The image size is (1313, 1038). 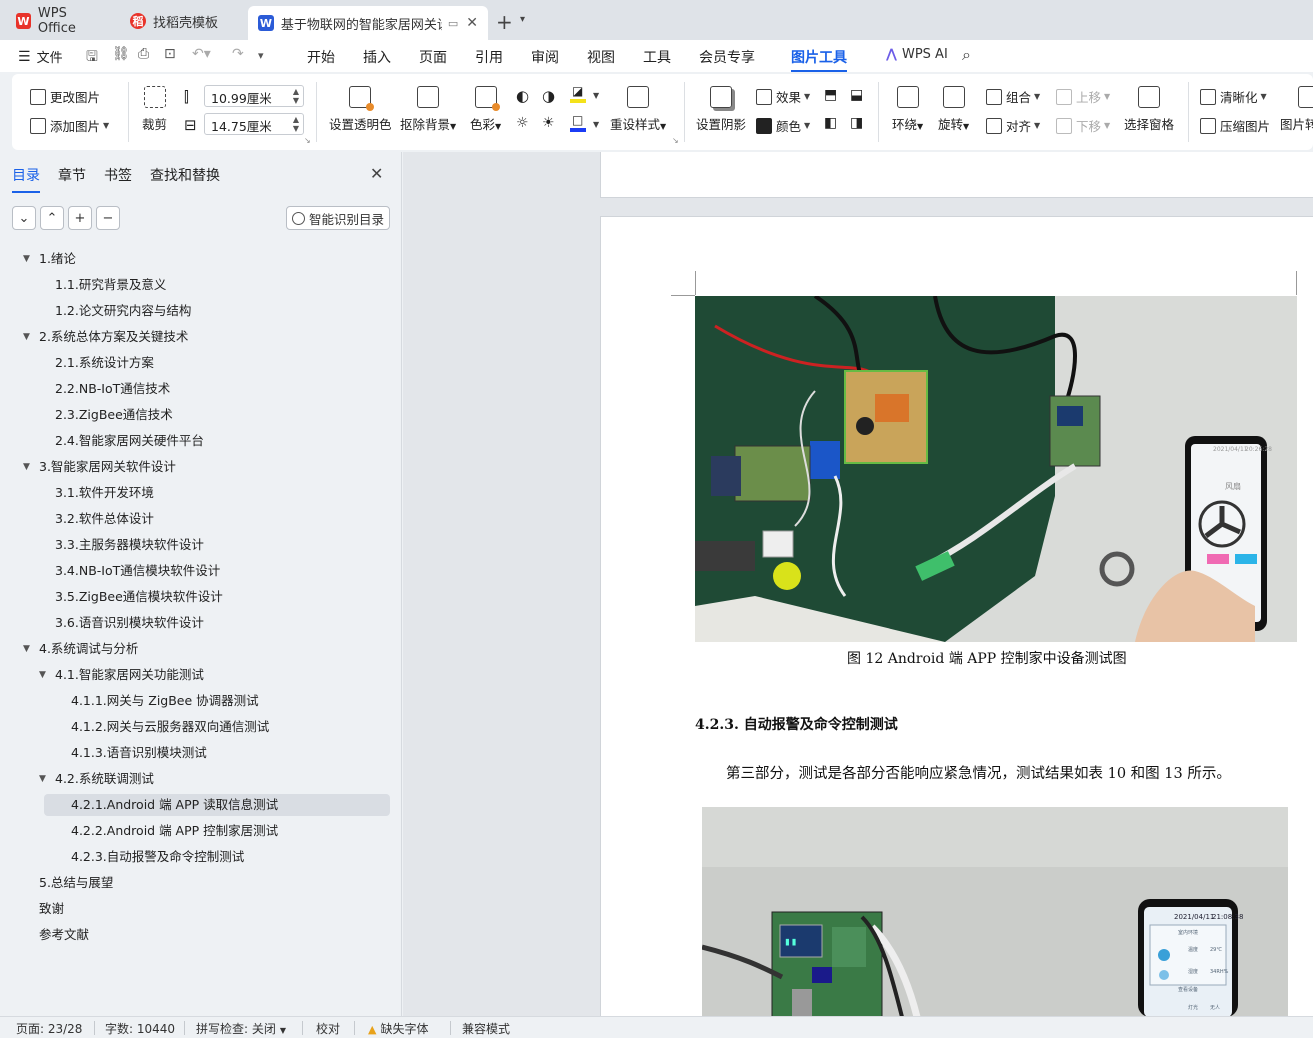 What do you see at coordinates (254, 124) in the screenshot?
I see `height-input: 14.75厘米 ▲ ▼` at bounding box center [254, 124].